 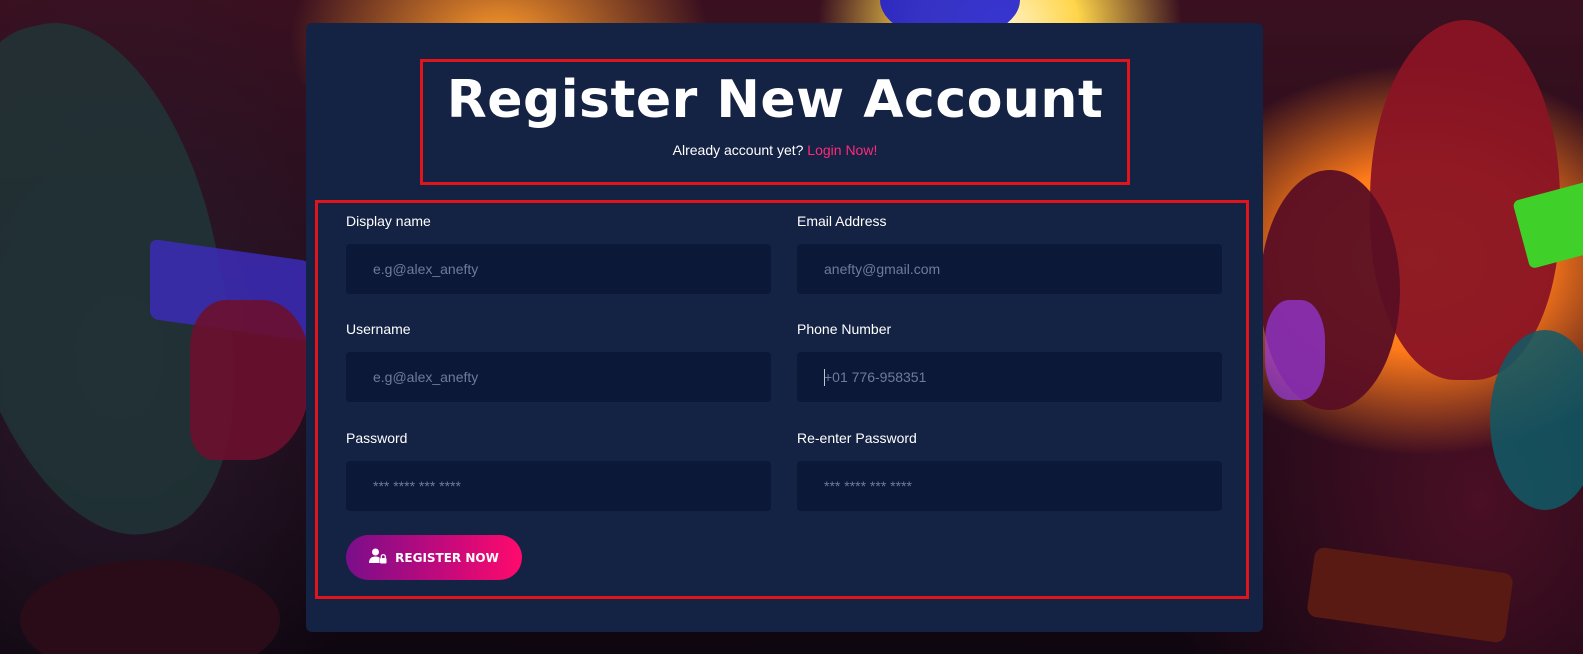 I want to click on email-input, so click(x=1009, y=269).